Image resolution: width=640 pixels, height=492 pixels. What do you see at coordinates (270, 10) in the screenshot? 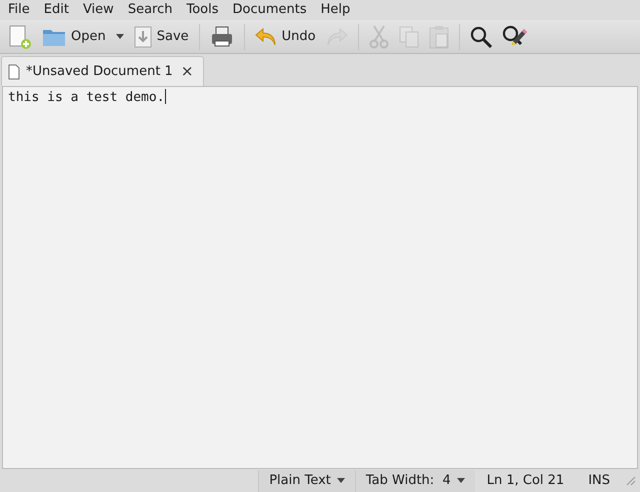
I see `menu-item: Documents` at bounding box center [270, 10].